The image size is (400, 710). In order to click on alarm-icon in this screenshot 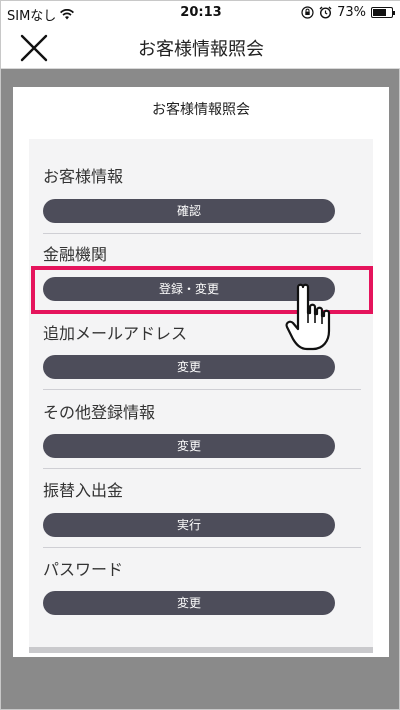, I will do `click(325, 12)`.